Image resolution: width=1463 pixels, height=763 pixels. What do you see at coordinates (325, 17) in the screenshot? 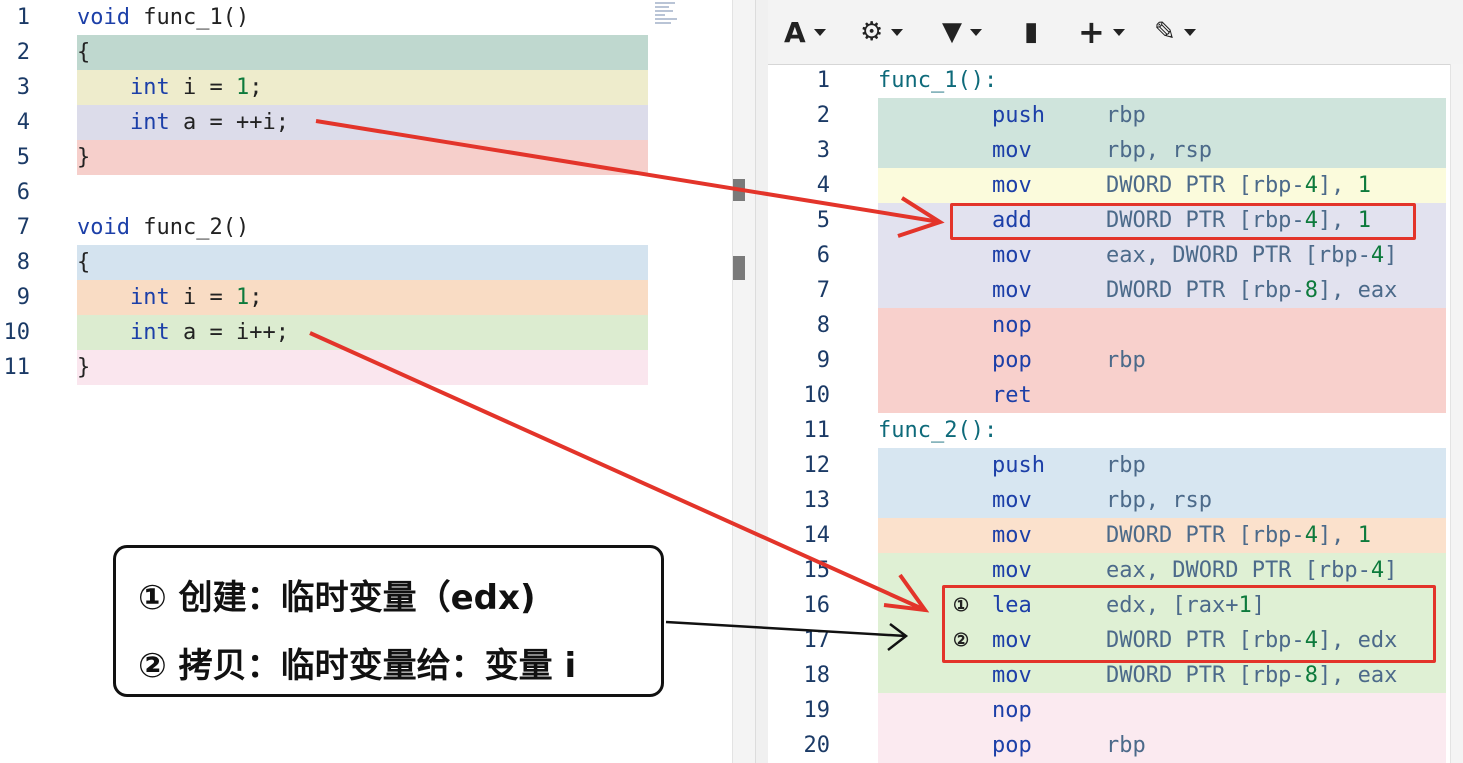
I see `source-line: 1 void func_1()` at bounding box center [325, 17].